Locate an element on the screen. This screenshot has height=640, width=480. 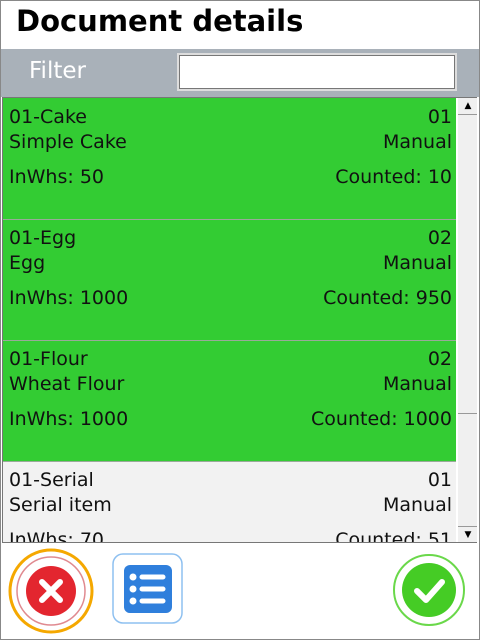
confirm-button is located at coordinates (429, 590).